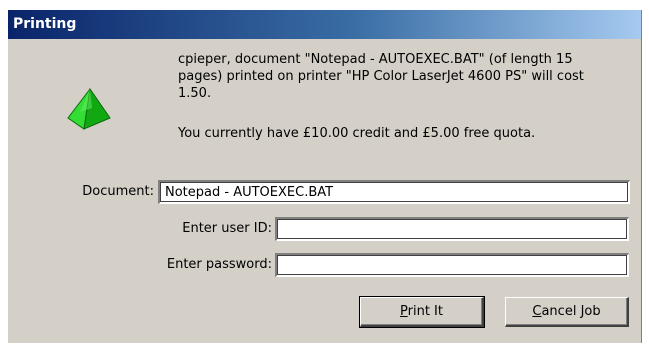  What do you see at coordinates (404, 311) in the screenshot?
I see `print-mnemonic: P` at bounding box center [404, 311].